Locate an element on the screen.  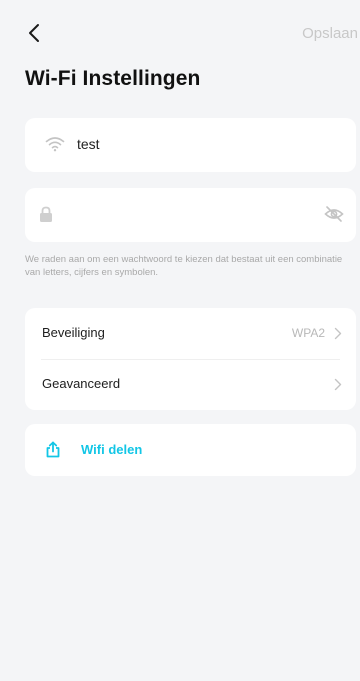
ssid-input is located at coordinates (202, 144).